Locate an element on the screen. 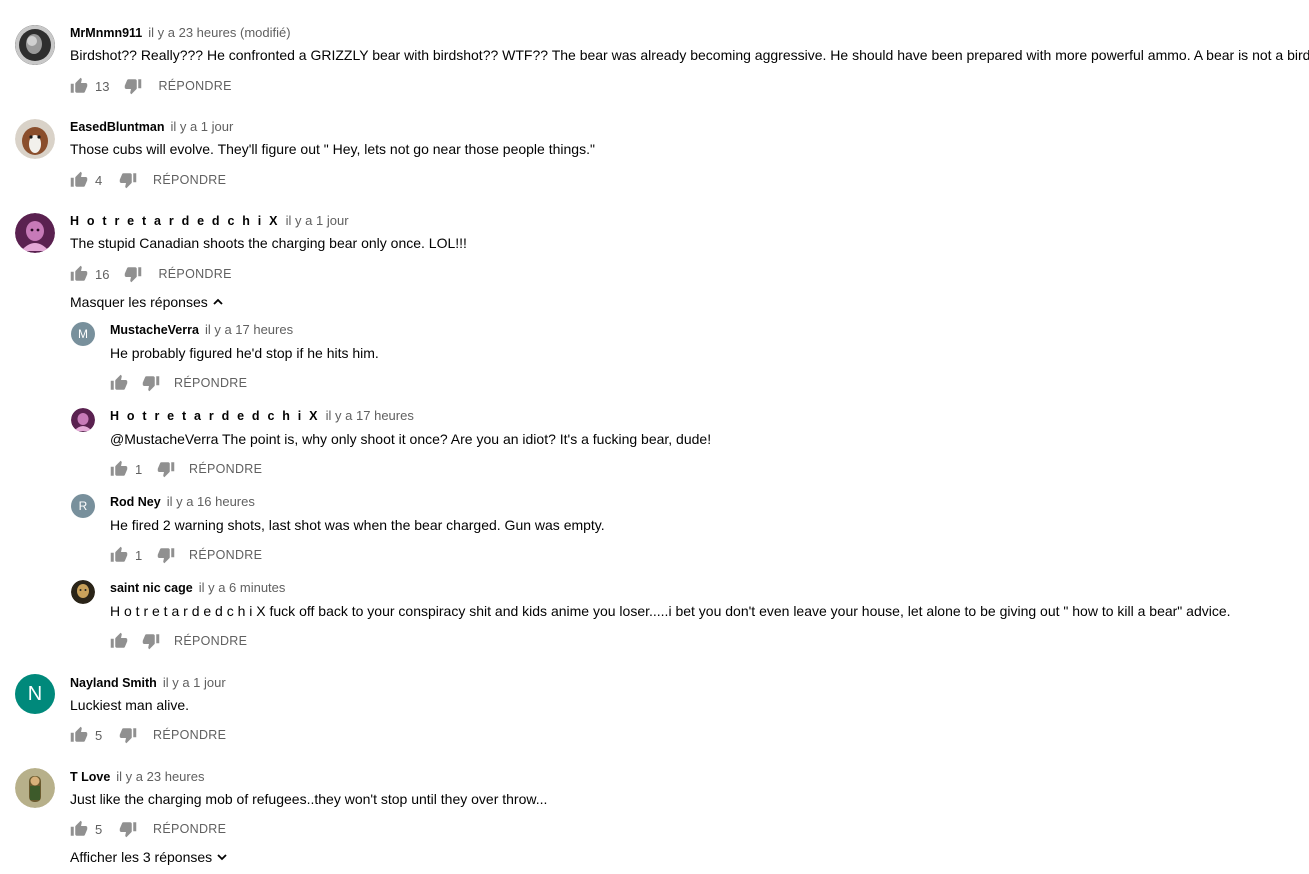 Image resolution: width=1309 pixels, height=874 pixels. avatar: R is located at coordinates (83, 506).